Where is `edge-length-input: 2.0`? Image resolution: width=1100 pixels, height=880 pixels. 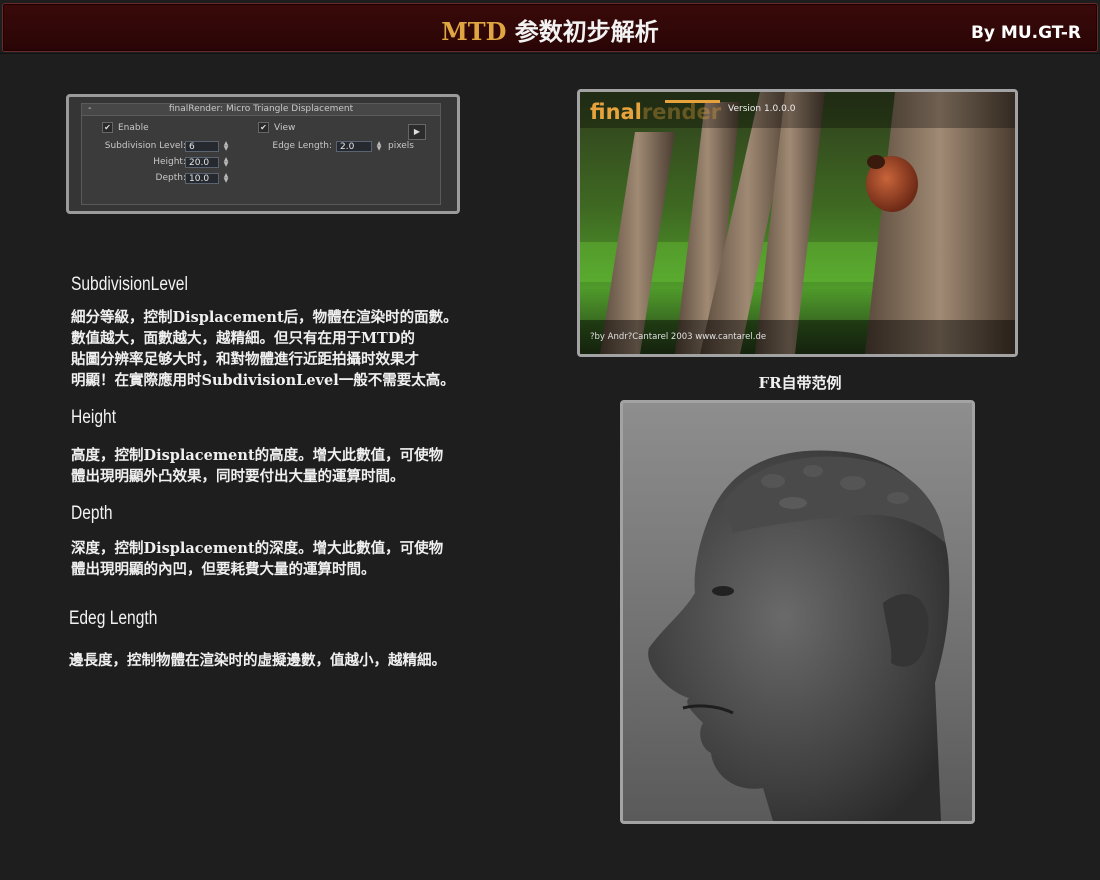 edge-length-input: 2.0 is located at coordinates (354, 146).